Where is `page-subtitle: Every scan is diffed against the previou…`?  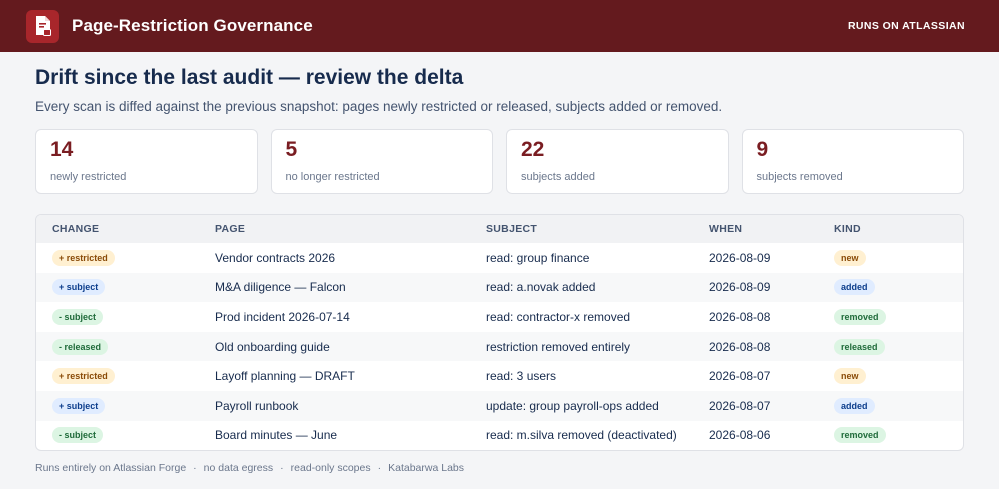
page-subtitle: Every scan is diffed against the previou… is located at coordinates (379, 106).